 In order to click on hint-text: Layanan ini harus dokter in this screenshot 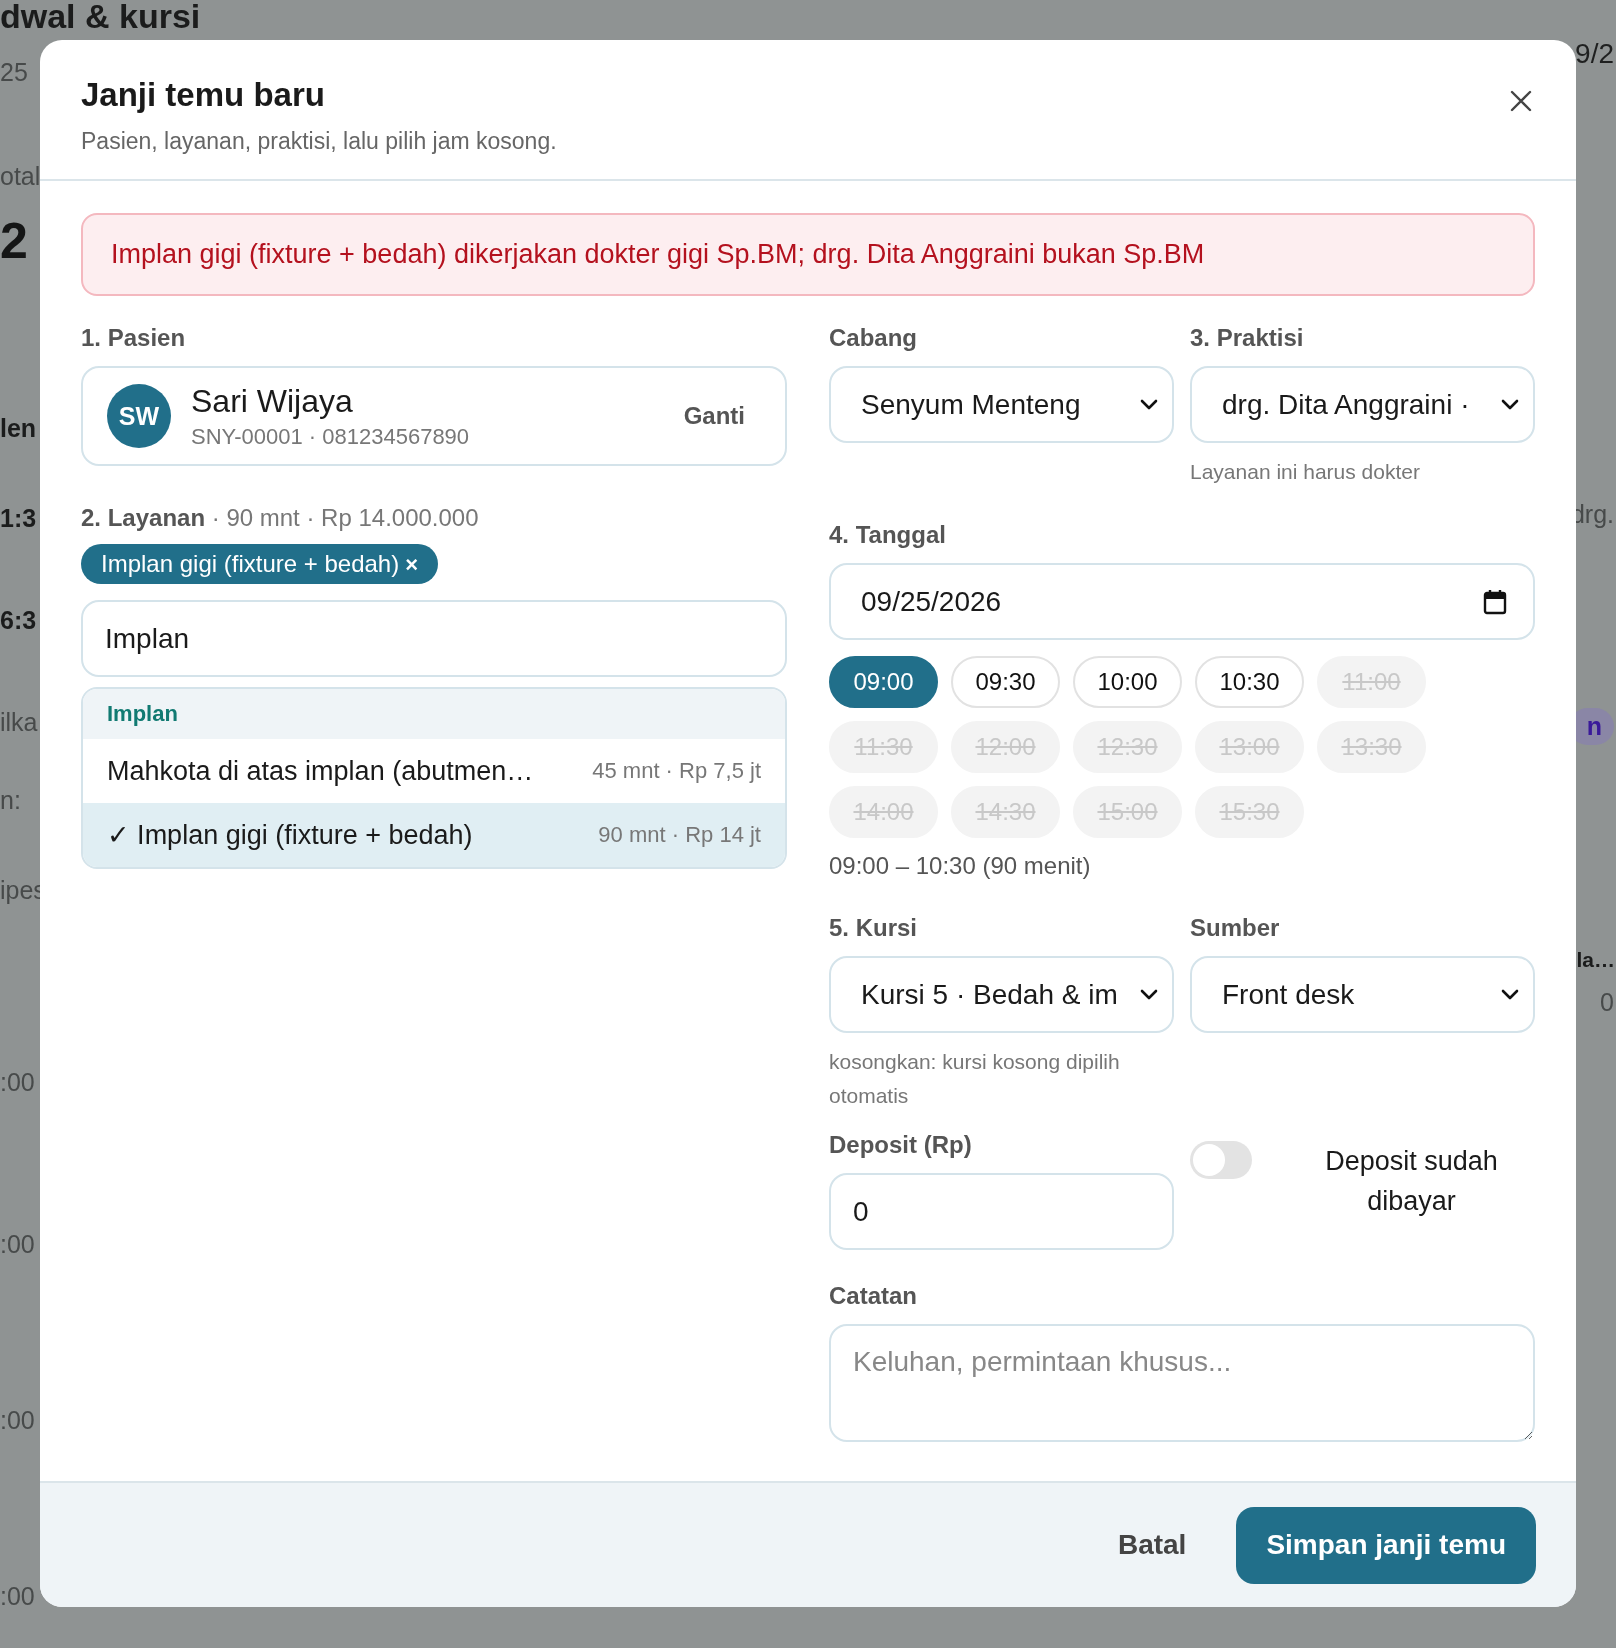, I will do `click(1305, 472)`.